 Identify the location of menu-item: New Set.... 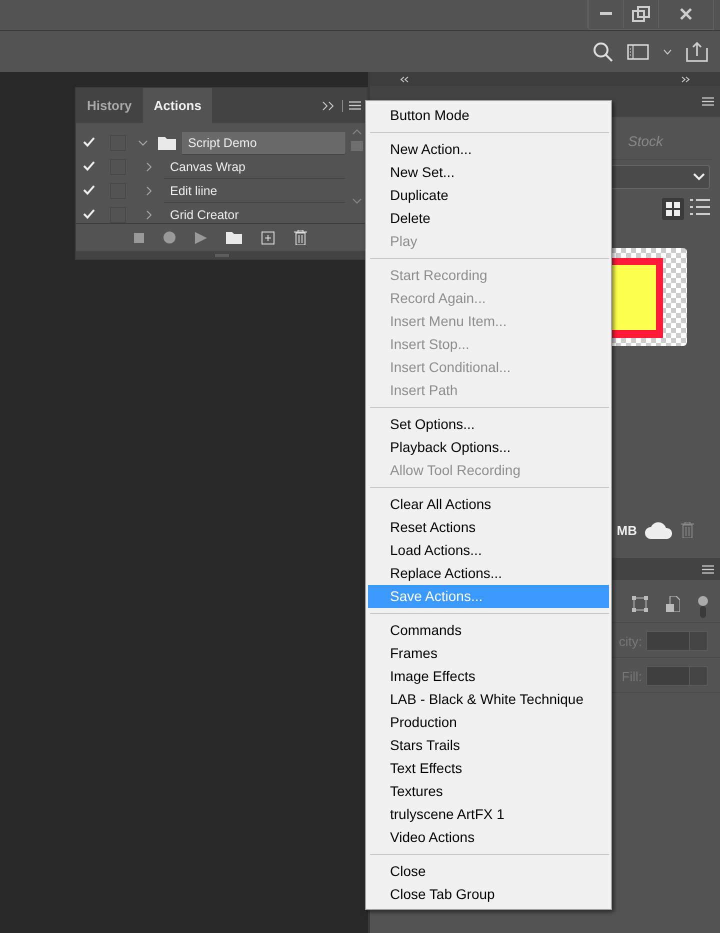
(488, 172).